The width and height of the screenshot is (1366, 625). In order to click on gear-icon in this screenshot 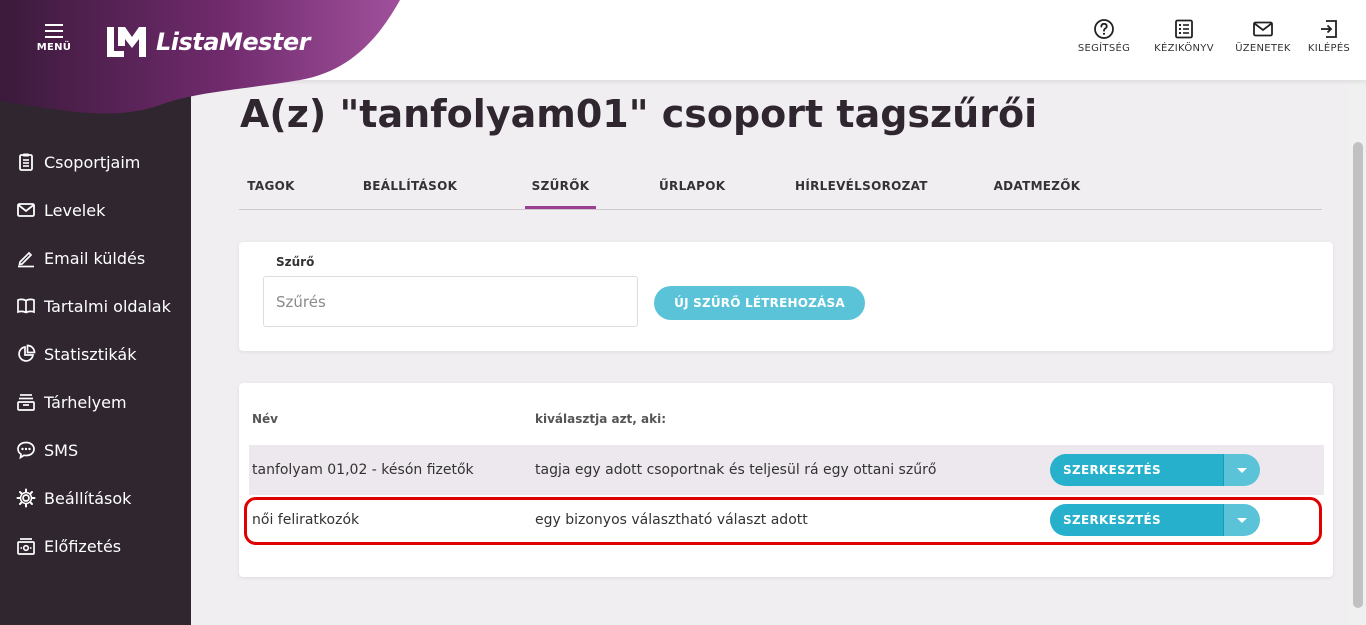, I will do `click(26, 498)`.